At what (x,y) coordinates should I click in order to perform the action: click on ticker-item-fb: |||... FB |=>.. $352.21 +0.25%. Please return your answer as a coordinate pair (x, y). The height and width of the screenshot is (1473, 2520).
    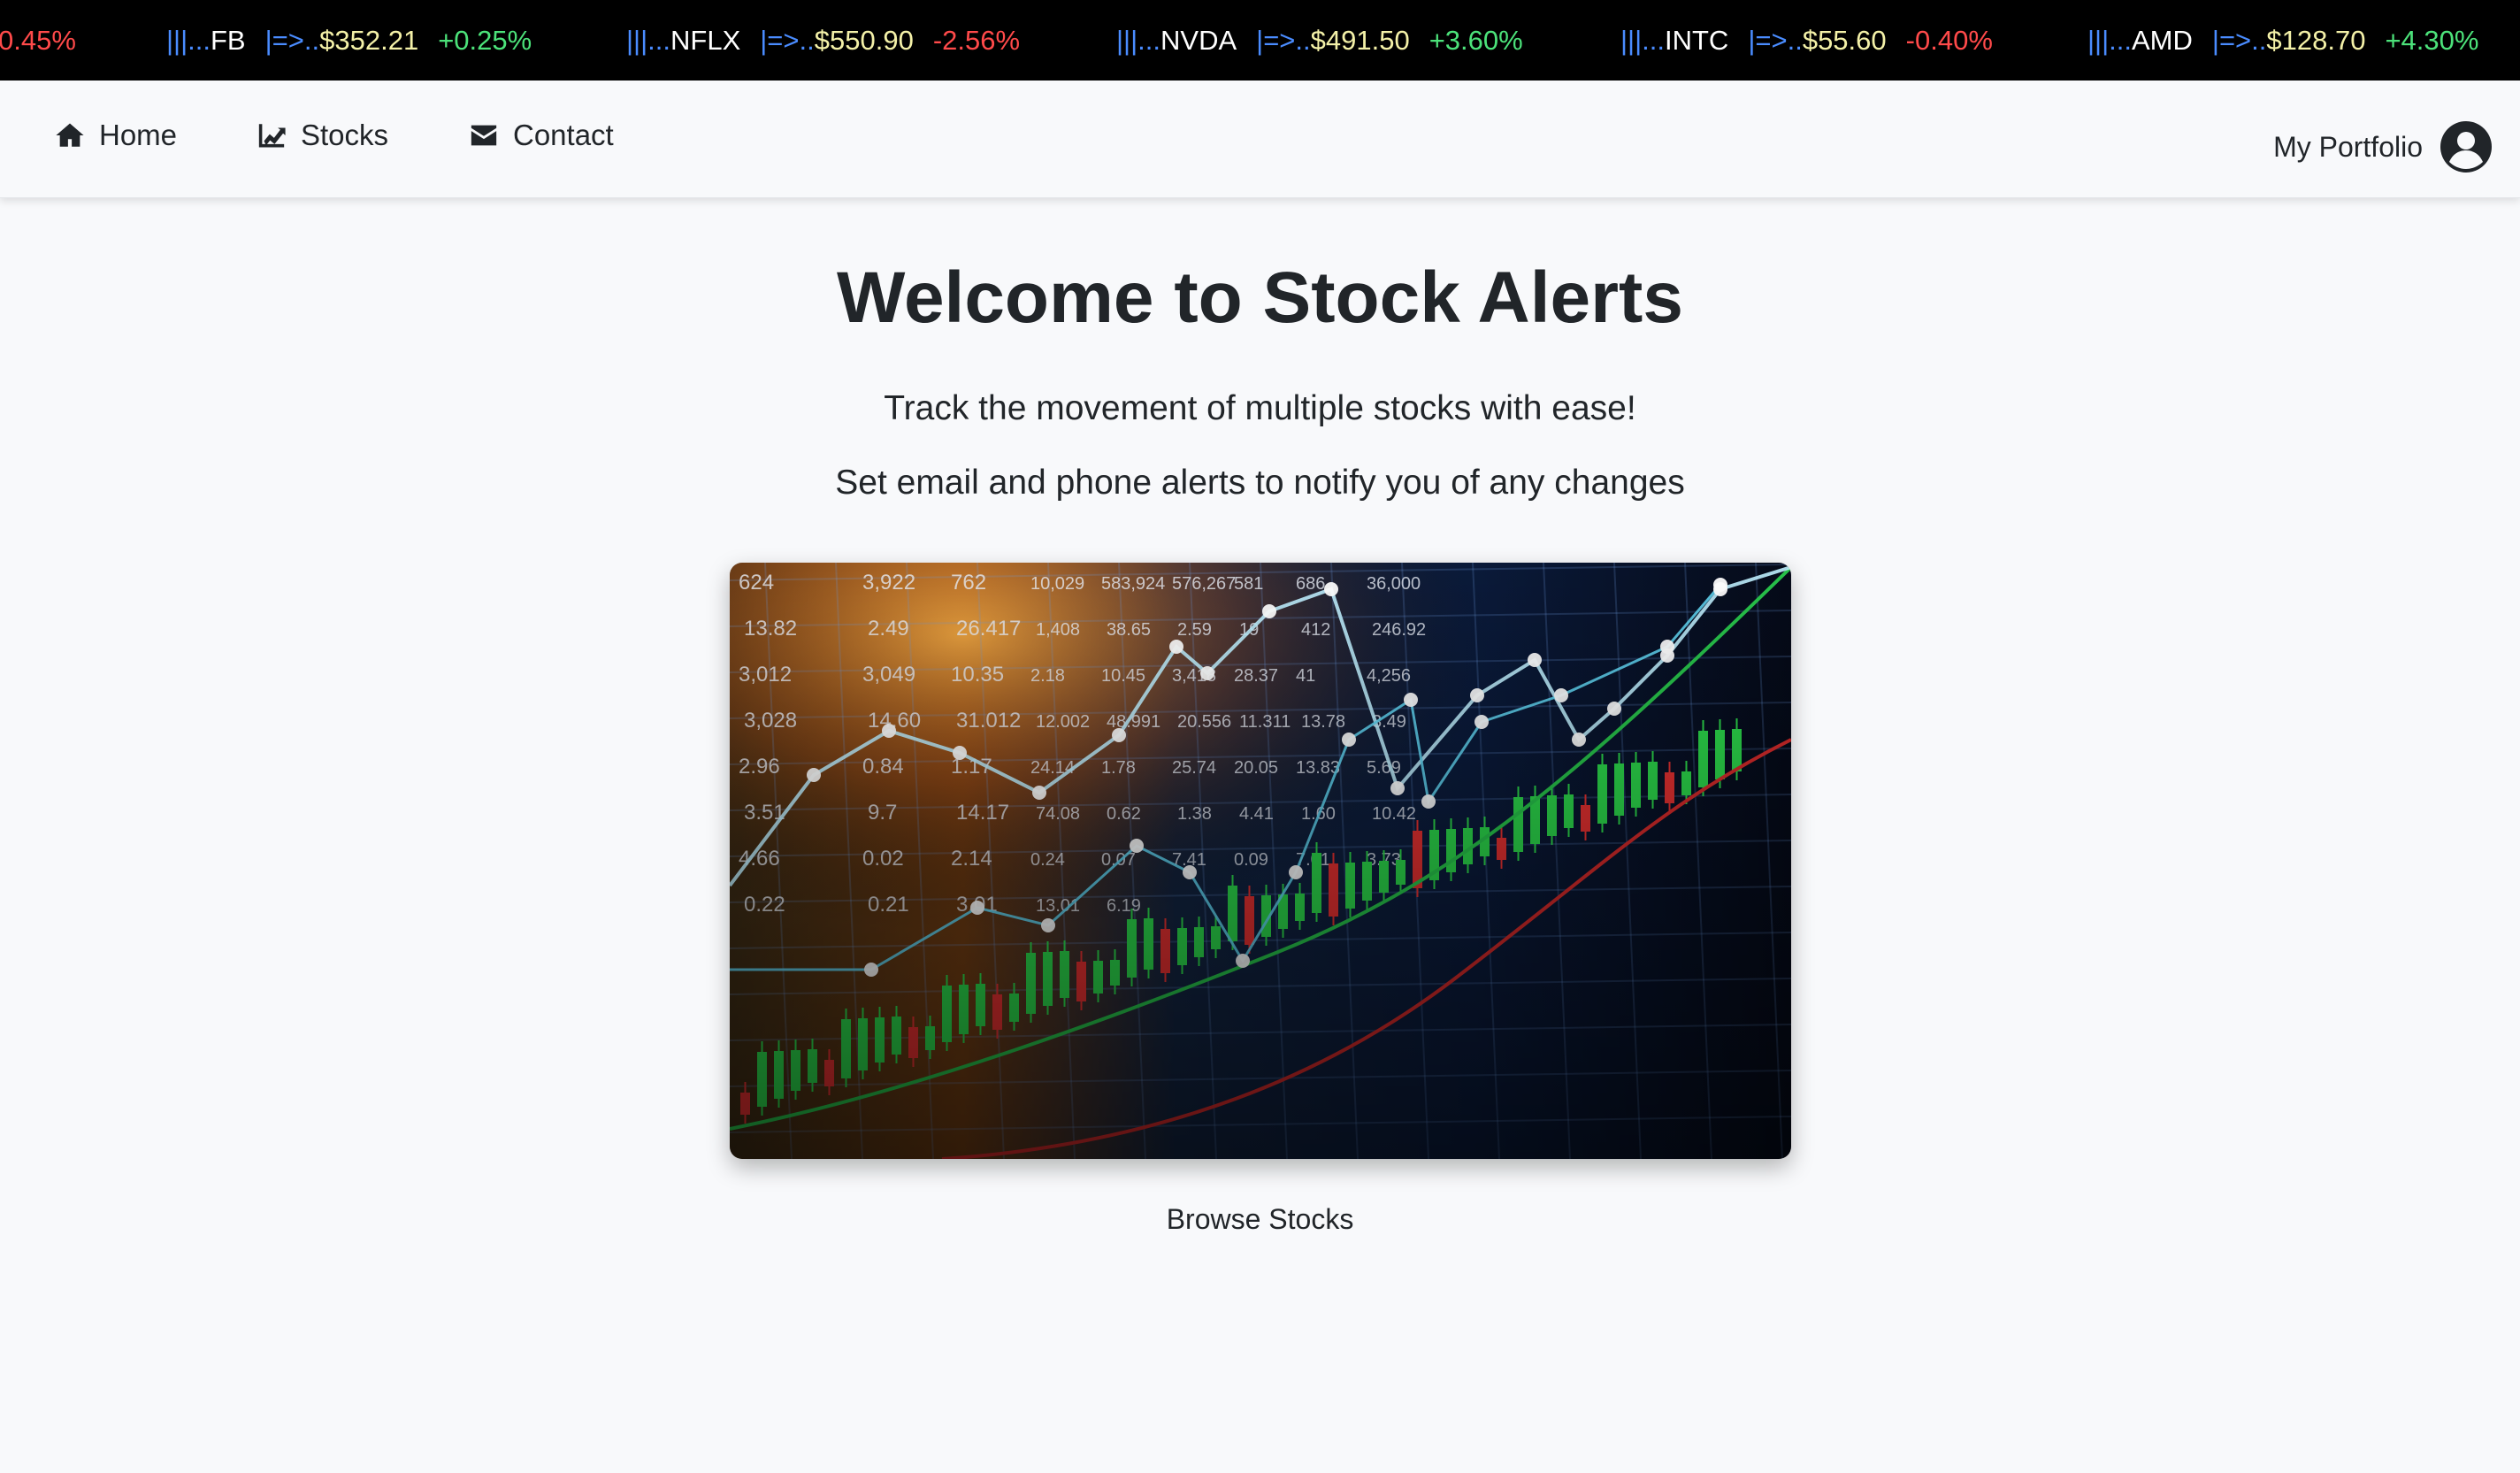
    Looking at the image, I should click on (349, 40).